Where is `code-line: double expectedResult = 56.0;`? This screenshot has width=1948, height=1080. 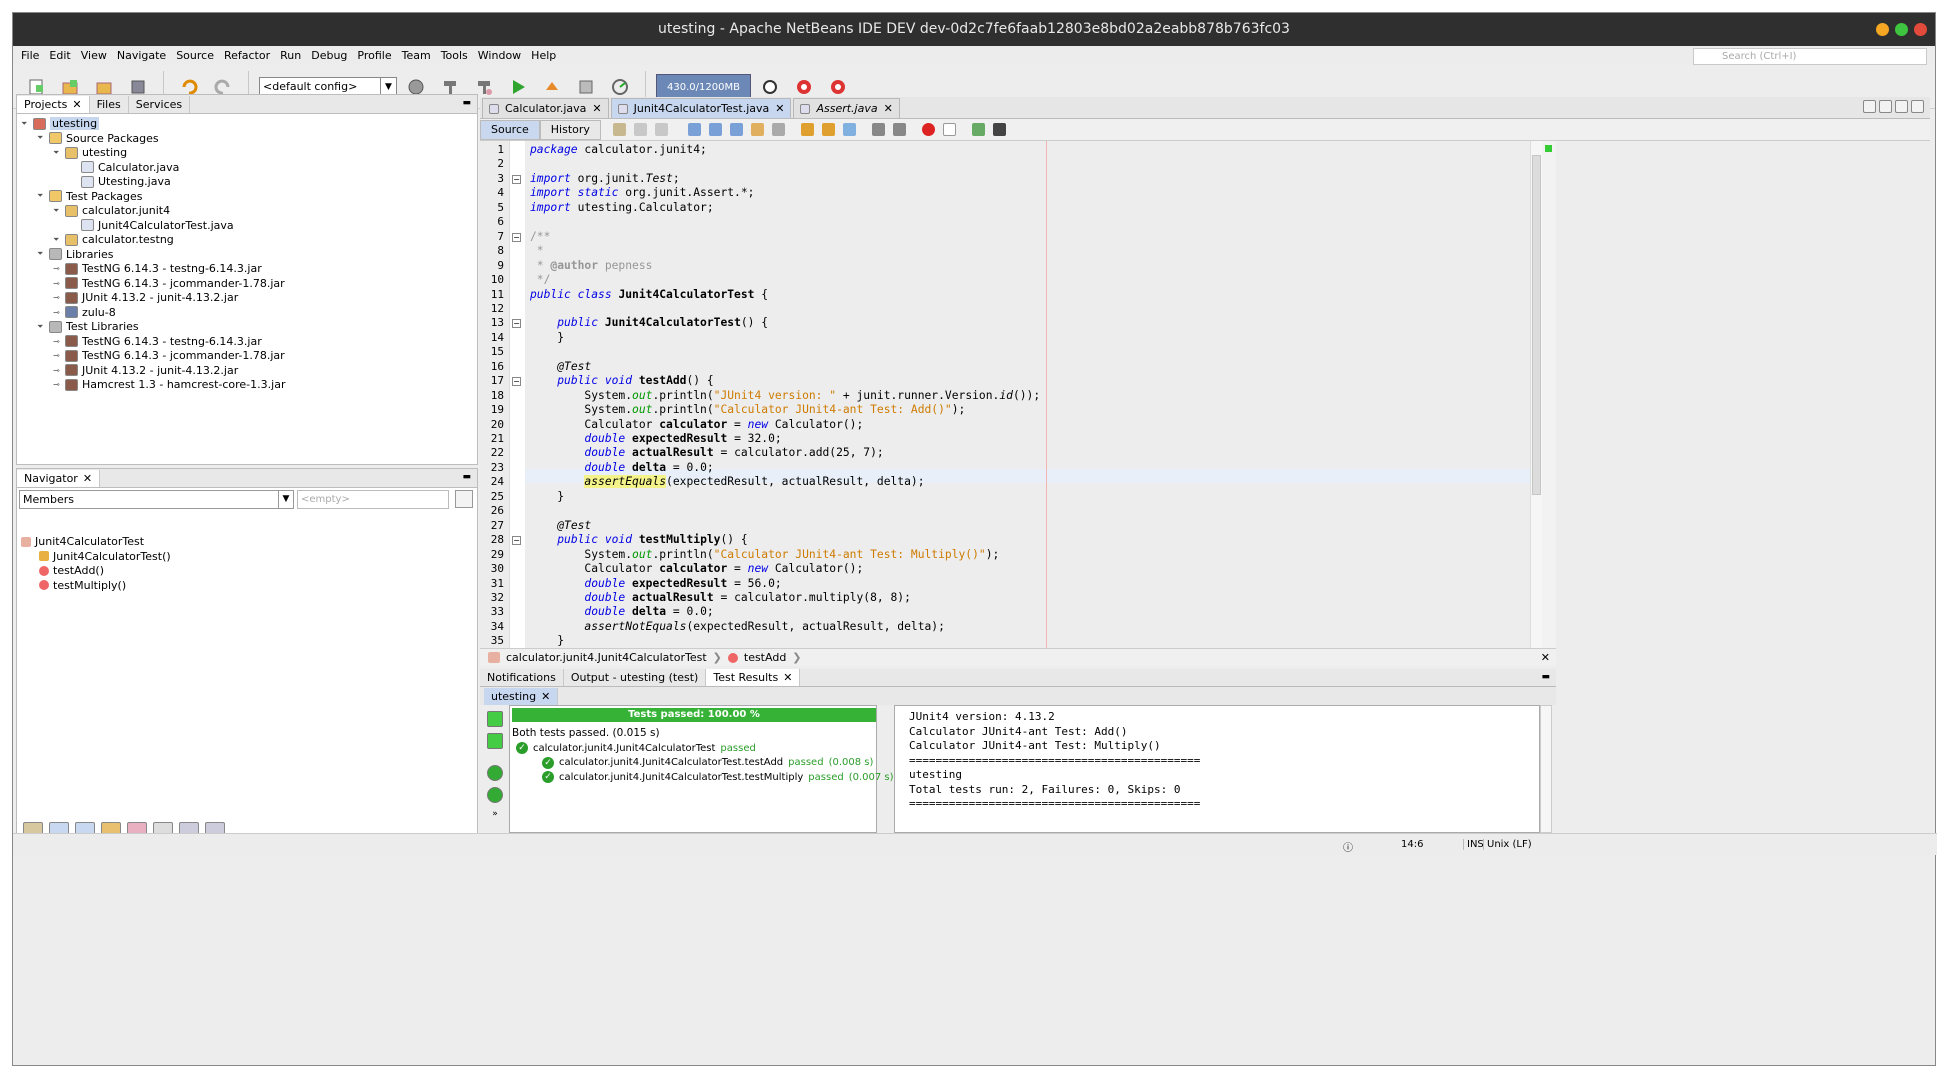
code-line: double expectedResult = 56.0; is located at coordinates (655, 584).